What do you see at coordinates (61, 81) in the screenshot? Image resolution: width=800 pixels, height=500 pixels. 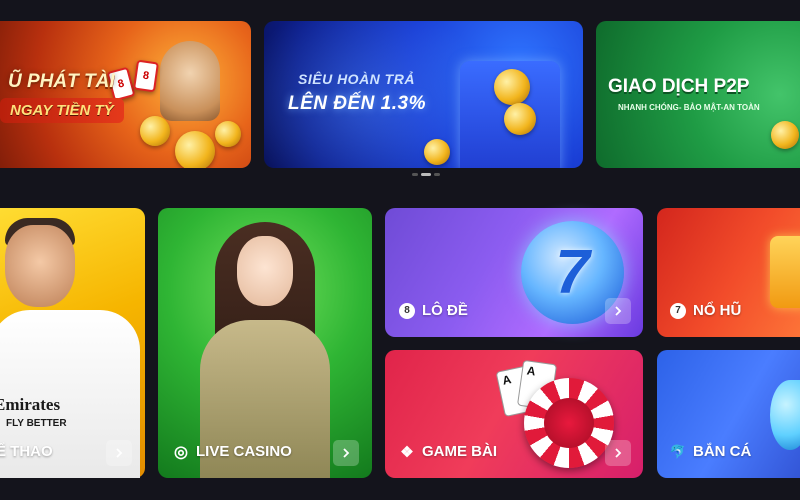 I see `banner-headline: Ũ PHÁT TÀI` at bounding box center [61, 81].